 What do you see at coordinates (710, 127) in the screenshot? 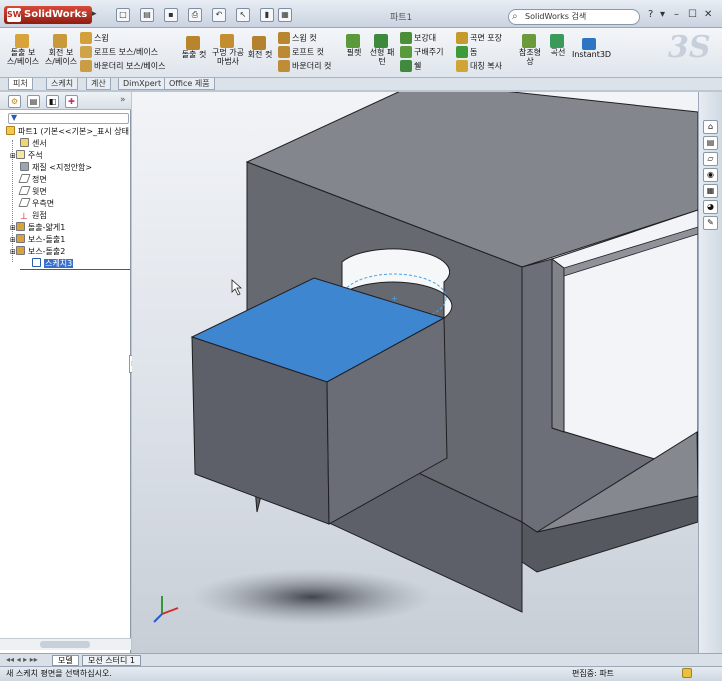
I see `solidworks-resources-icon: ⌂` at bounding box center [710, 127].